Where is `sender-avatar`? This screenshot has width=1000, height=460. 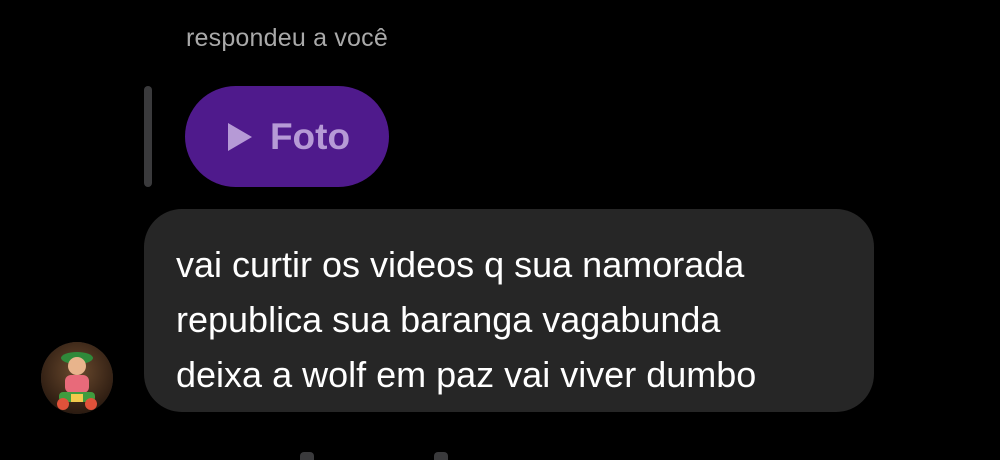
sender-avatar is located at coordinates (77, 378).